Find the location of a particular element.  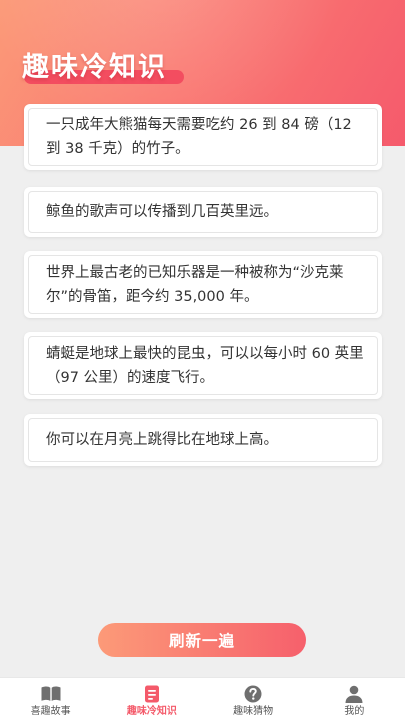

fact-card-inner: 蜻蜓是地球上最快的昆虫，可以以每小时 60 英里（97 公里）的速度飞行。 is located at coordinates (203, 365).